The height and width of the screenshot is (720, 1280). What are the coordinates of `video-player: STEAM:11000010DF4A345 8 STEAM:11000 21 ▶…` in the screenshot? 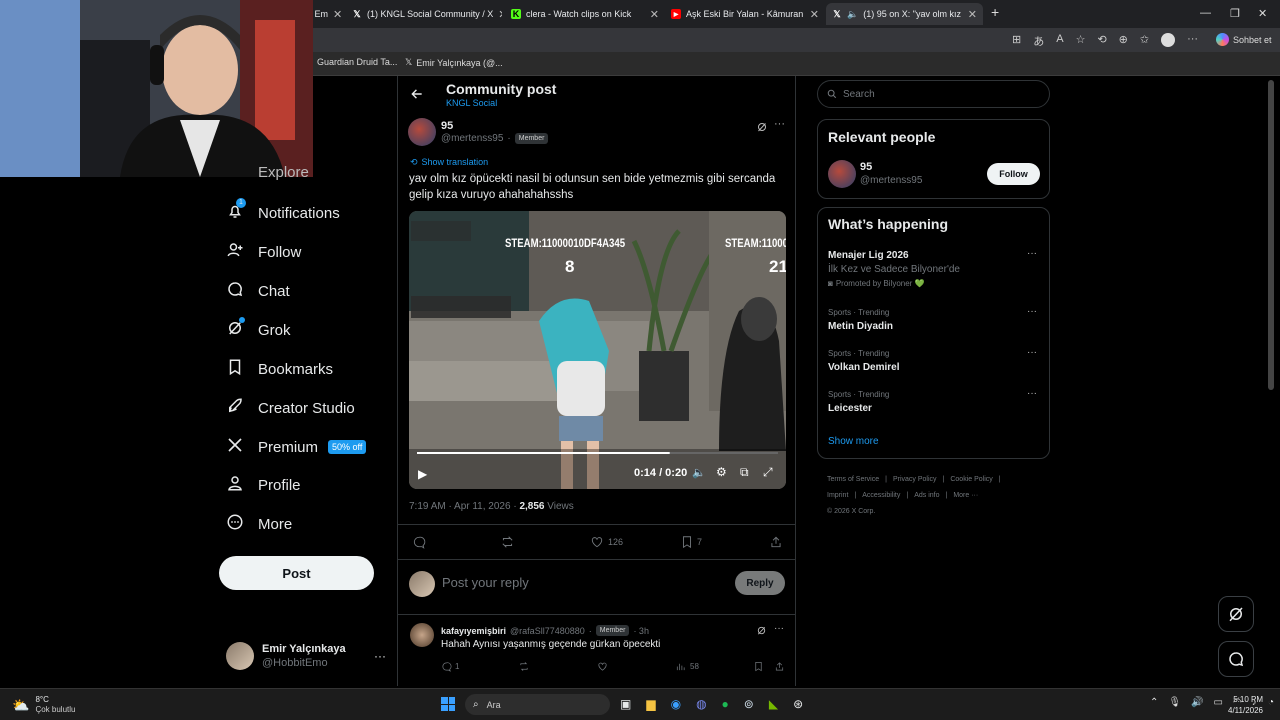 It's located at (597, 350).